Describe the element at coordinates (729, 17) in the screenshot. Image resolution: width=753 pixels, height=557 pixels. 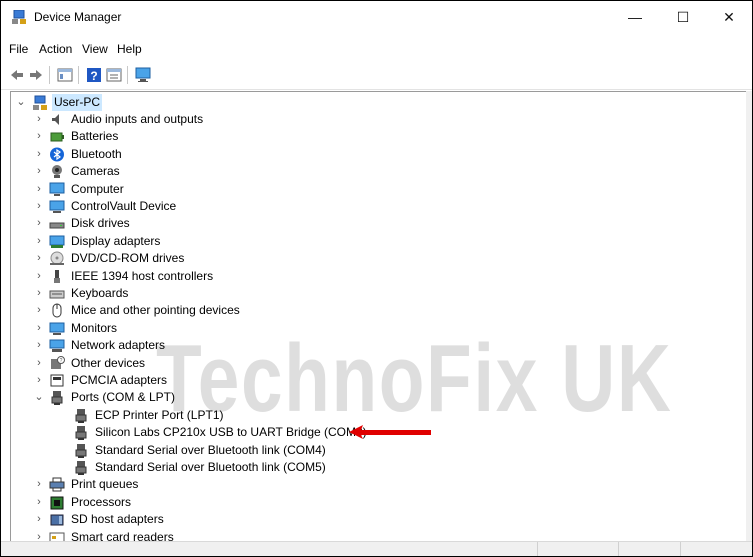
I see `close-button: ✕` at that location.